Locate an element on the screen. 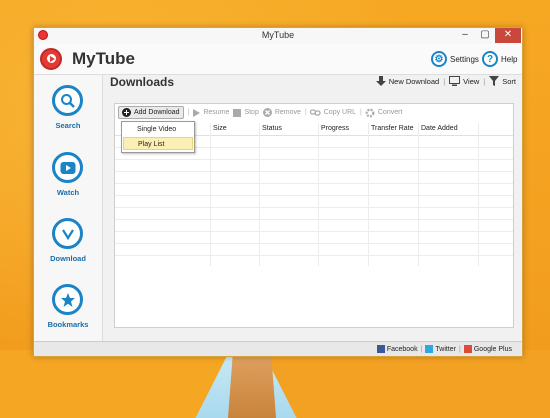 The image size is (550, 418). help-button: ? Help is located at coordinates (499, 59).